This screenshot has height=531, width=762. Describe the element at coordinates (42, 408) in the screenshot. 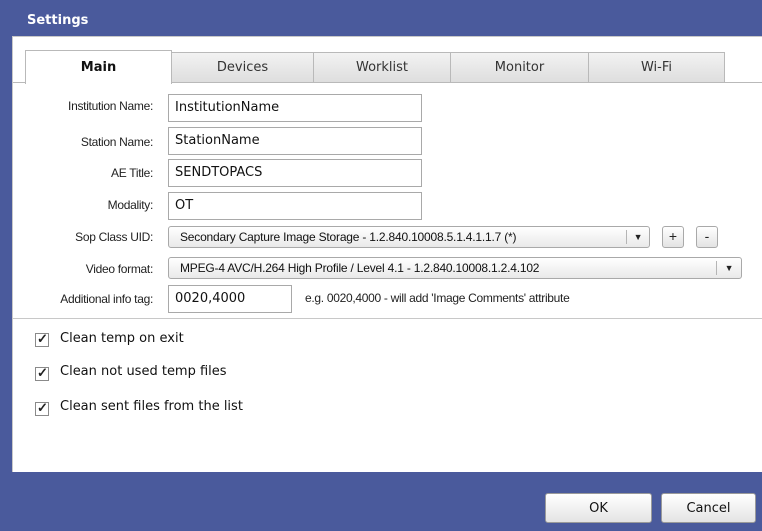

I see `clean-sent-files-checkbox` at that location.